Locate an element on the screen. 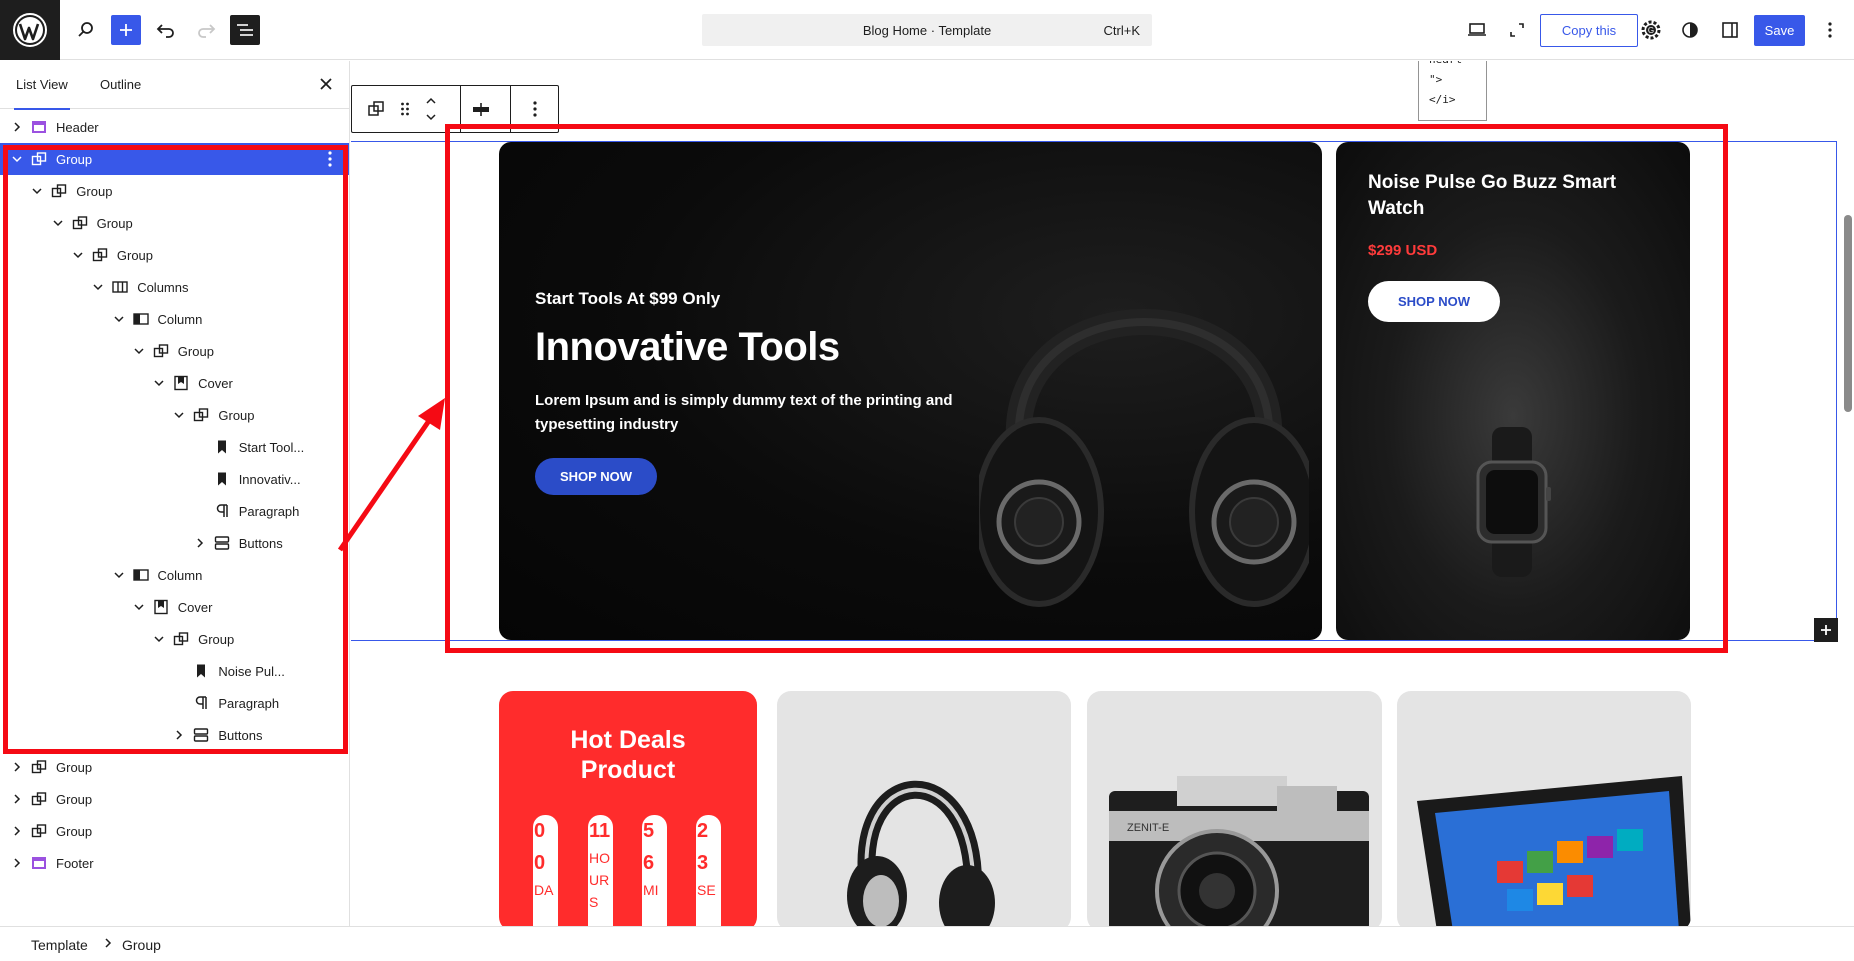 This screenshot has height=961, width=1854. fullscreen-icon is located at coordinates (1517, 30).